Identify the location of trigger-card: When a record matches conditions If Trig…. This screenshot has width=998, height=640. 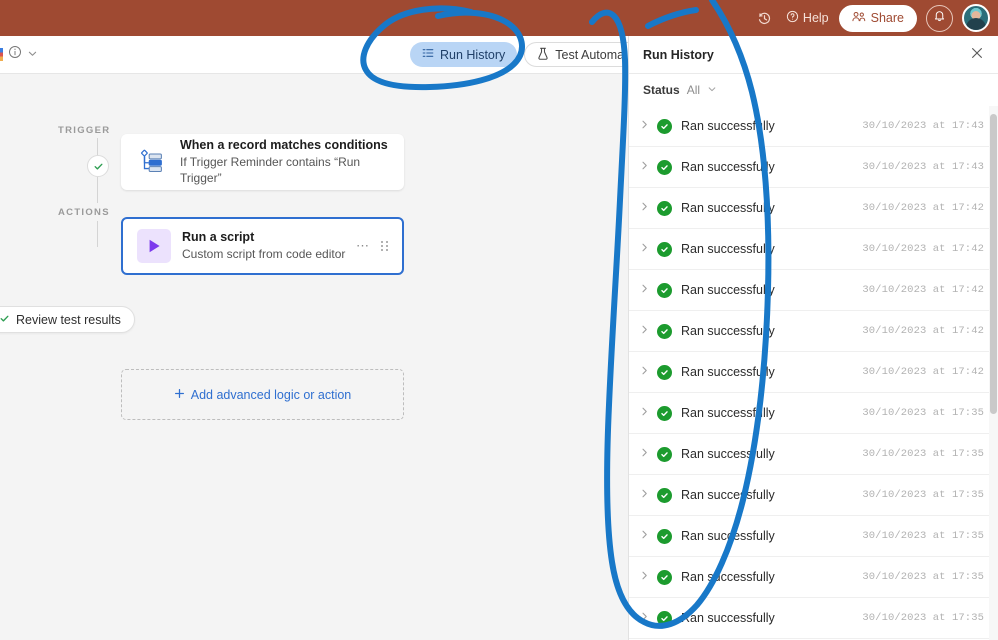
(262, 162).